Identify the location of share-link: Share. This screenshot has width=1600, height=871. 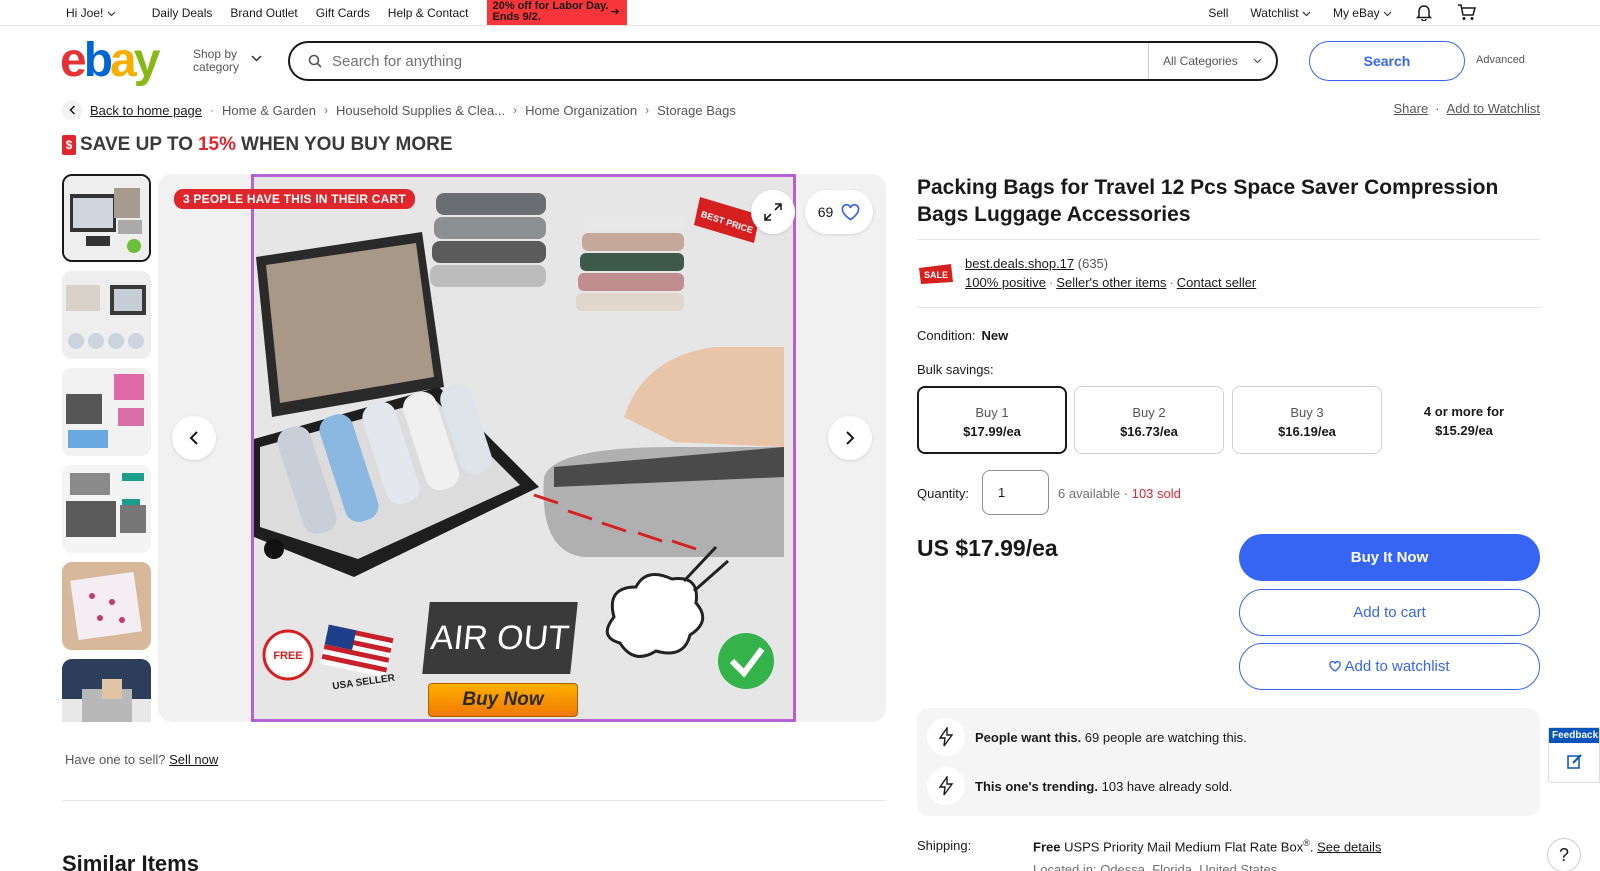
(1411, 108).